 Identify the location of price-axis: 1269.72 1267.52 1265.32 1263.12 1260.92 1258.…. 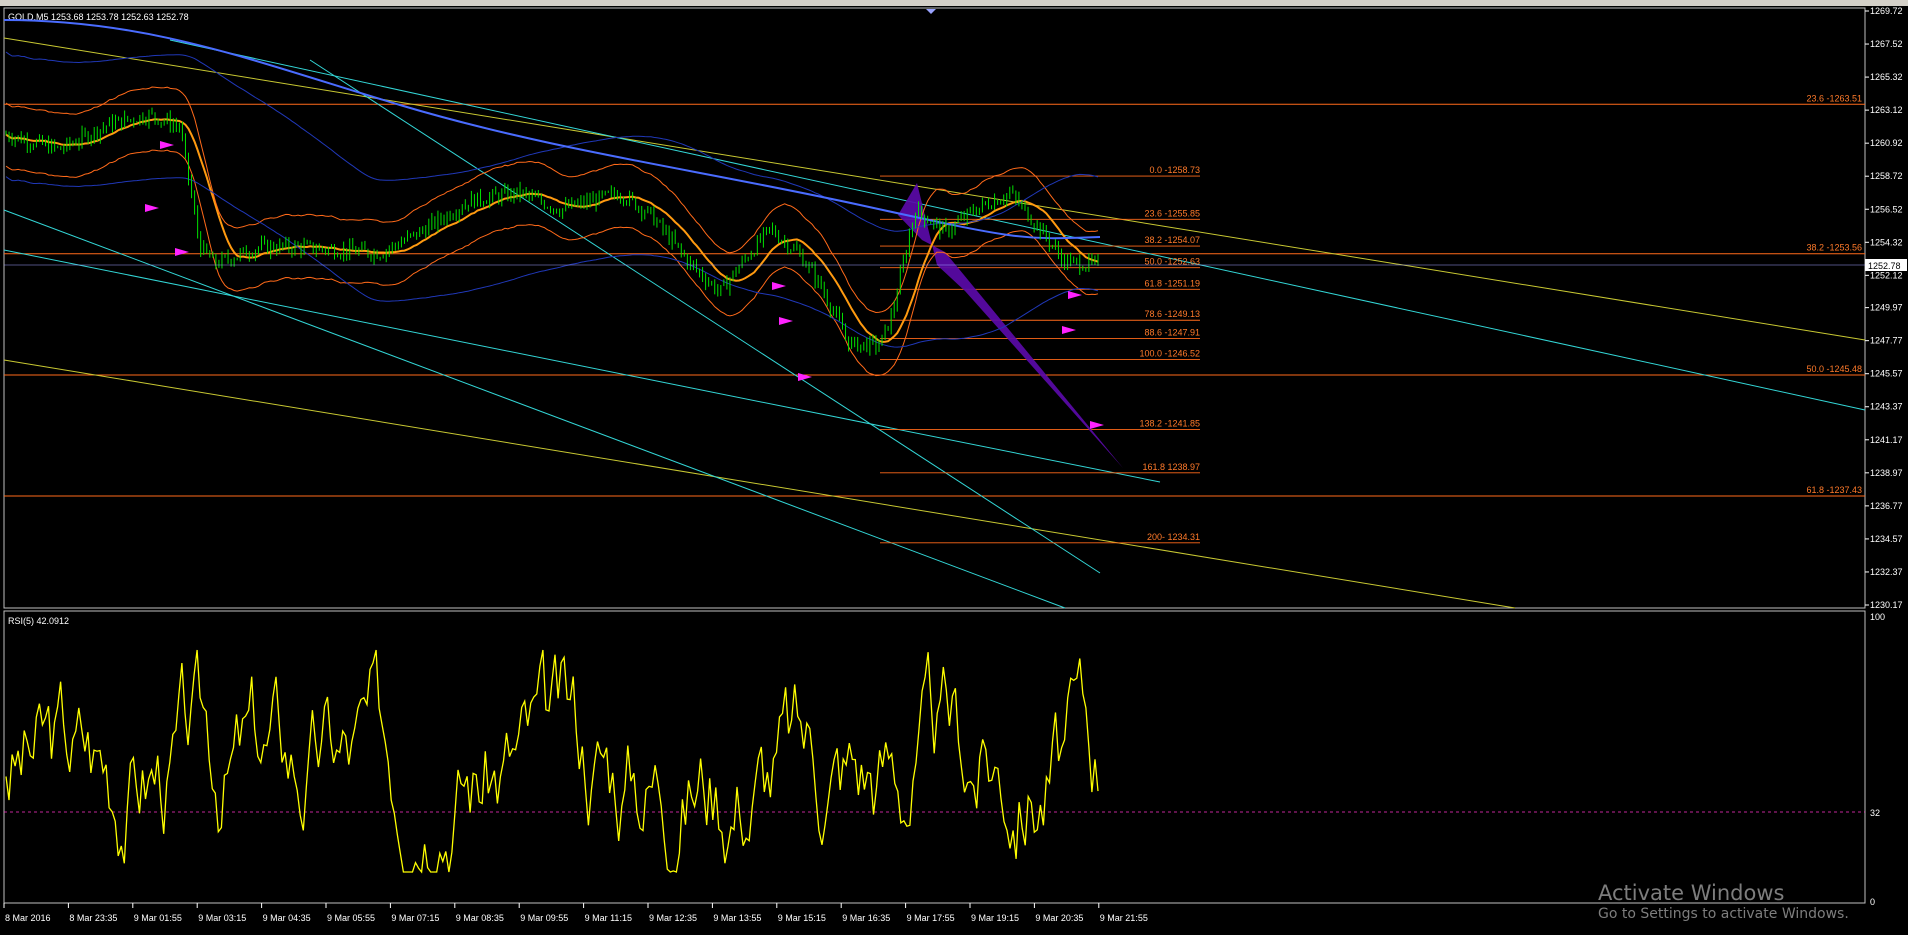
(1884, 308).